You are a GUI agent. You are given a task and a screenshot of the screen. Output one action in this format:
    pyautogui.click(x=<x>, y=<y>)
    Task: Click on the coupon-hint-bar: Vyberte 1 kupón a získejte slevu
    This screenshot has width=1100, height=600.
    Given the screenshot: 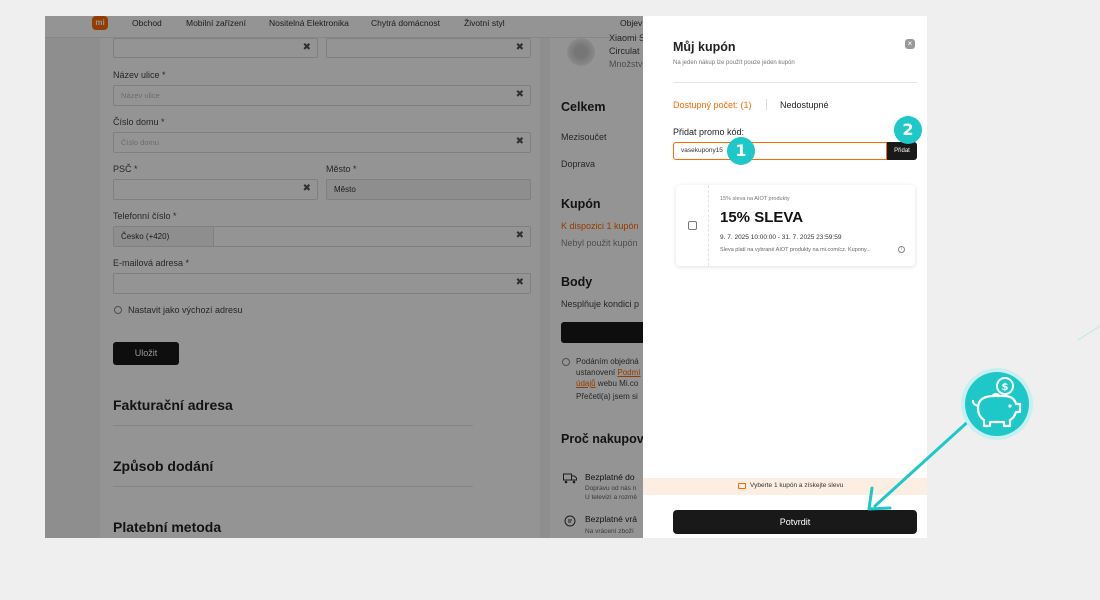 What is the action you would take?
    pyautogui.click(x=785, y=486)
    